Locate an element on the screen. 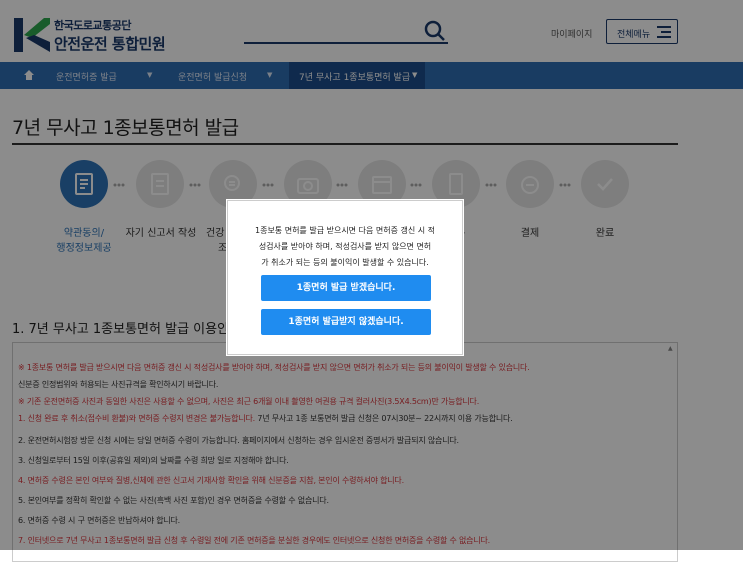 Image resolution: width=743 pixels, height=562 pixels. decline-issue-button: 1종면허 발급받지 않겠습니다. is located at coordinates (346, 322).